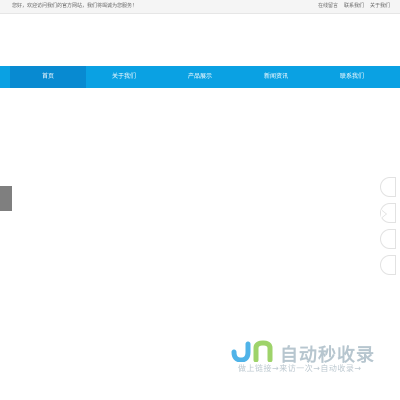 The width and height of the screenshot is (400, 400). What do you see at coordinates (252, 351) in the screenshot?
I see `watermark-logo-icon` at bounding box center [252, 351].